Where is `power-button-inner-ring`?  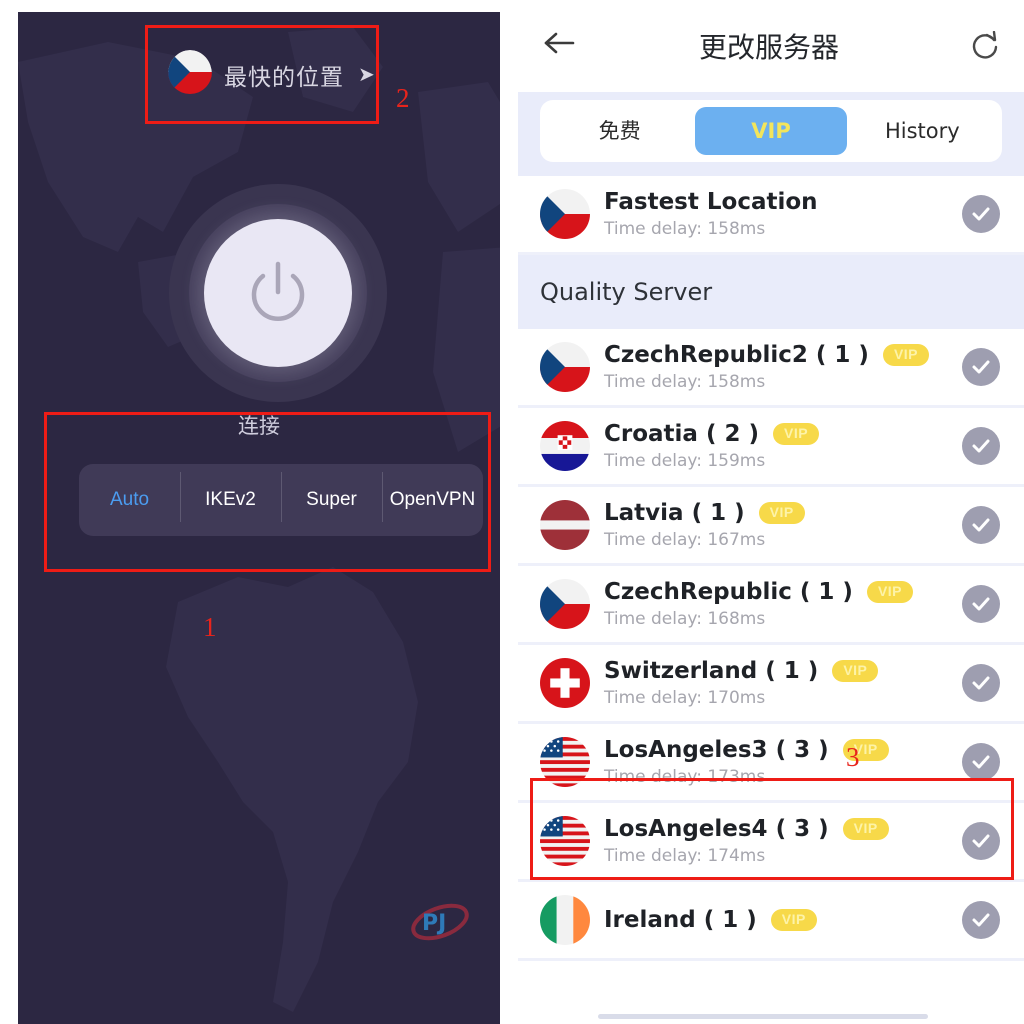 power-button-inner-ring is located at coordinates (278, 293).